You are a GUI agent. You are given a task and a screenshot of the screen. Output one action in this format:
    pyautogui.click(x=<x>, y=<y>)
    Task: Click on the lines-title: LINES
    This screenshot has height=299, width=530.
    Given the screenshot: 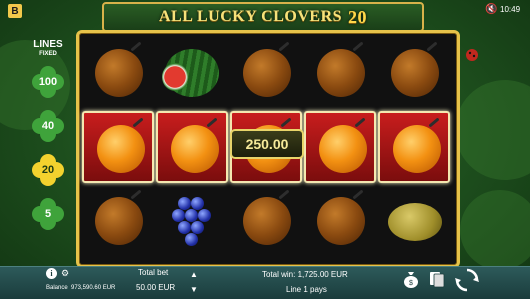 What is the action you would take?
    pyautogui.click(x=48, y=44)
    